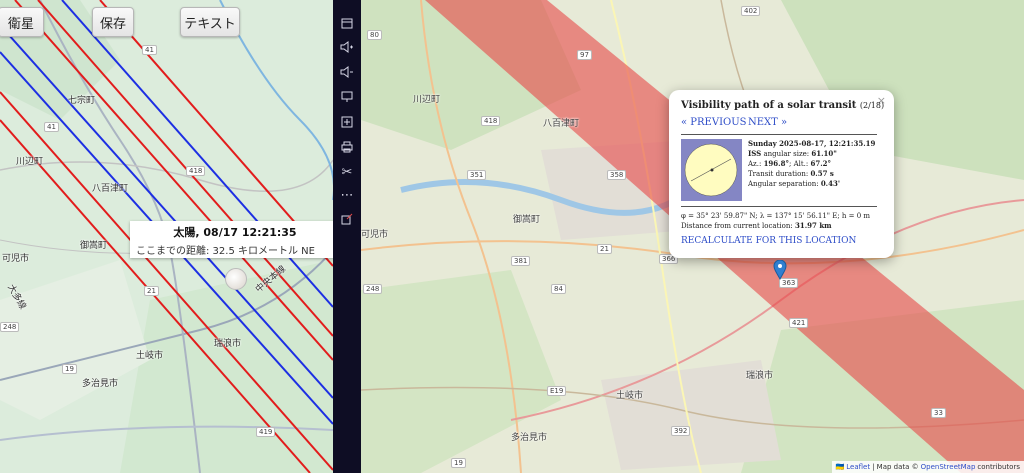 The height and width of the screenshot is (473, 1024). Describe the element at coordinates (235, 232) in the screenshot. I see `sun-tooltip-title: 太陽, 08/17 12:21:35` at that location.